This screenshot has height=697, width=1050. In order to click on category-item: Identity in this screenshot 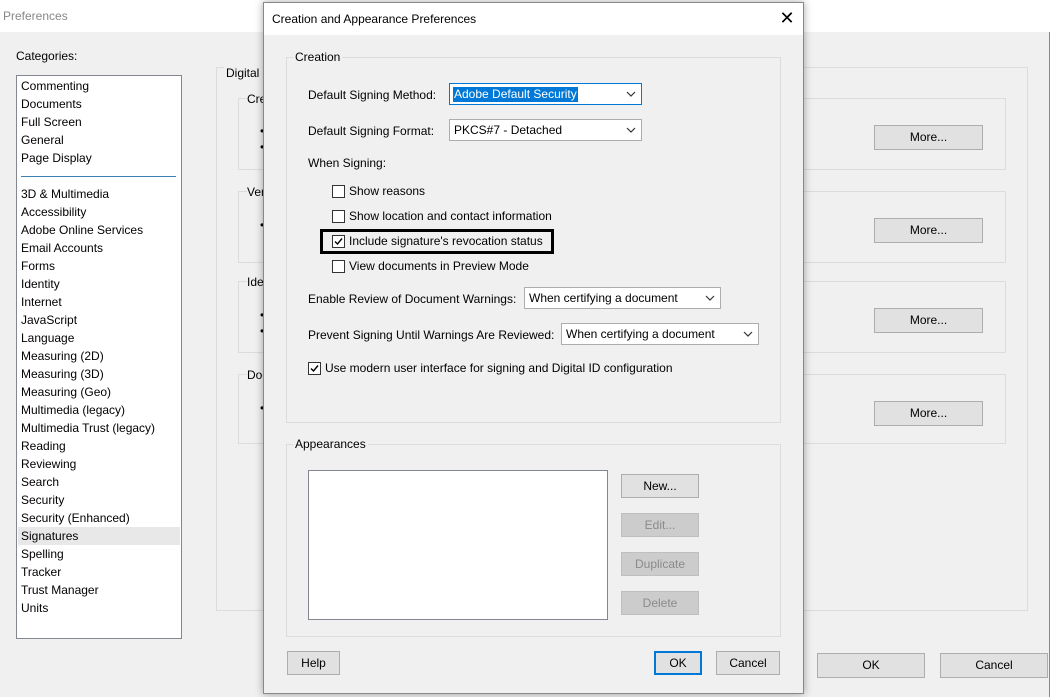, I will do `click(40, 284)`.